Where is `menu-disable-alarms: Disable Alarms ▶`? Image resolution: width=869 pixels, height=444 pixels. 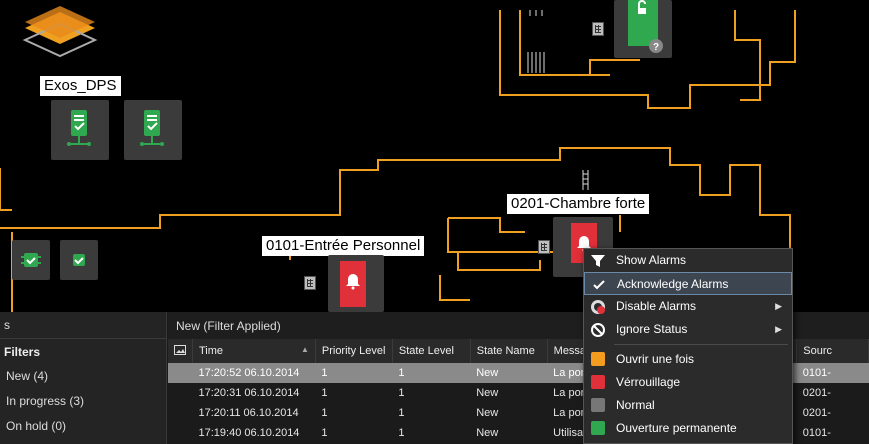
menu-disable-alarms: Disable Alarms ▶ is located at coordinates (688, 306).